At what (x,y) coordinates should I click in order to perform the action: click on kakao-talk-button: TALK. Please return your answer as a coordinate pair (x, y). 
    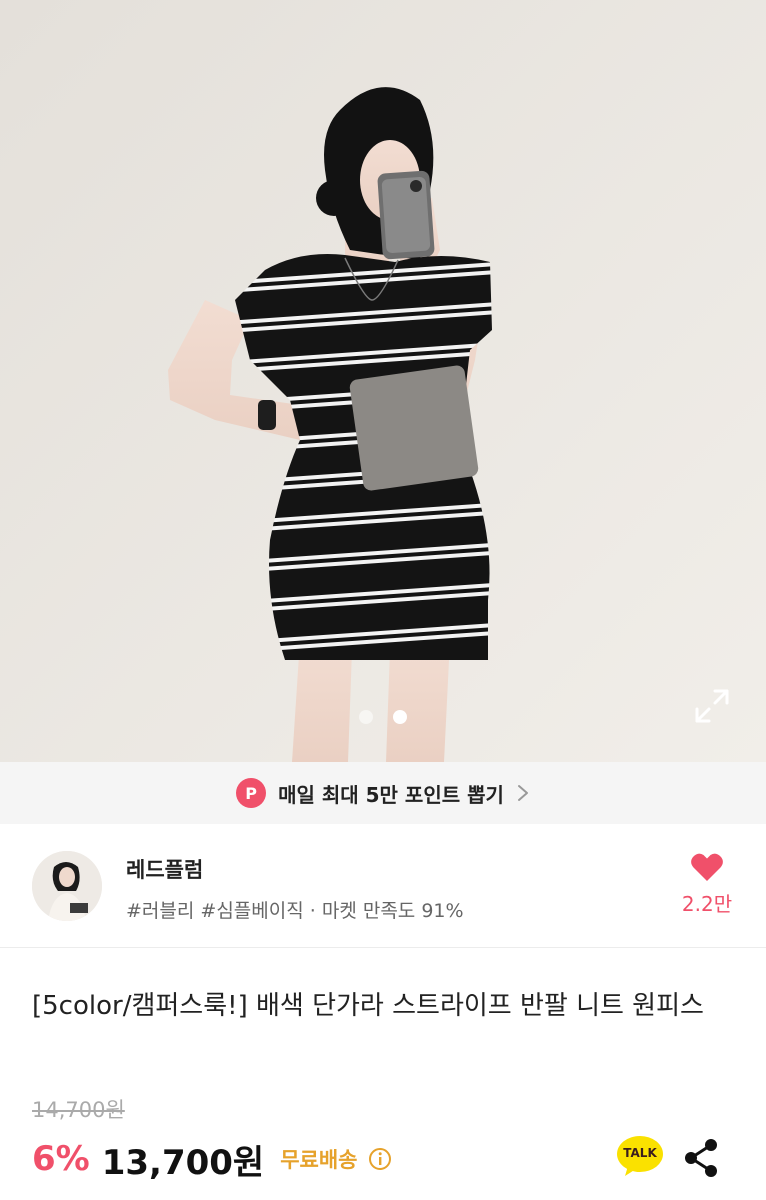
    Looking at the image, I should click on (640, 1156).